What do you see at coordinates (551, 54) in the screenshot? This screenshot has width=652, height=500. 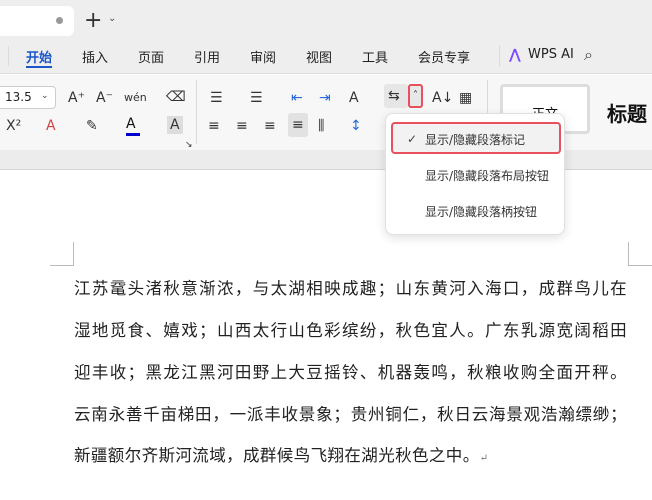 I see `wps-ai-button: WPS AI` at bounding box center [551, 54].